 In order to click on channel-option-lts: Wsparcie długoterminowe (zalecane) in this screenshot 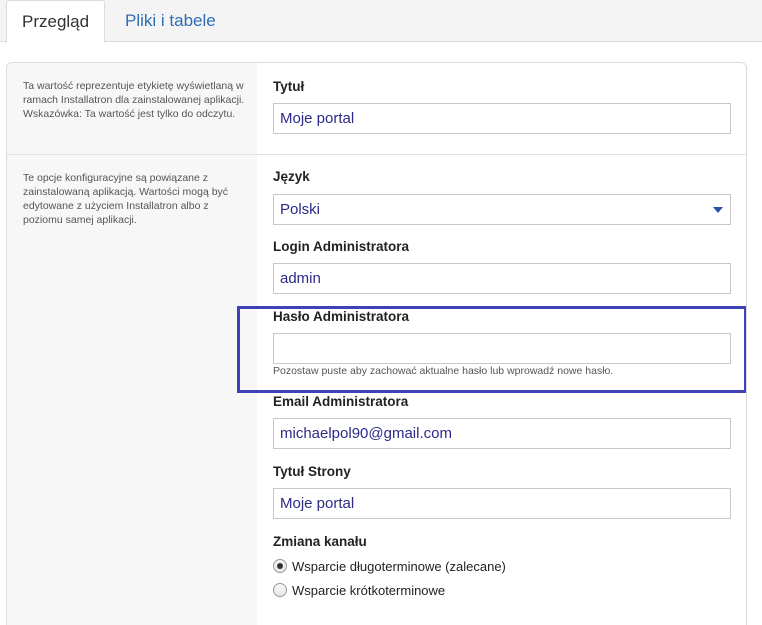, I will do `click(389, 566)`.